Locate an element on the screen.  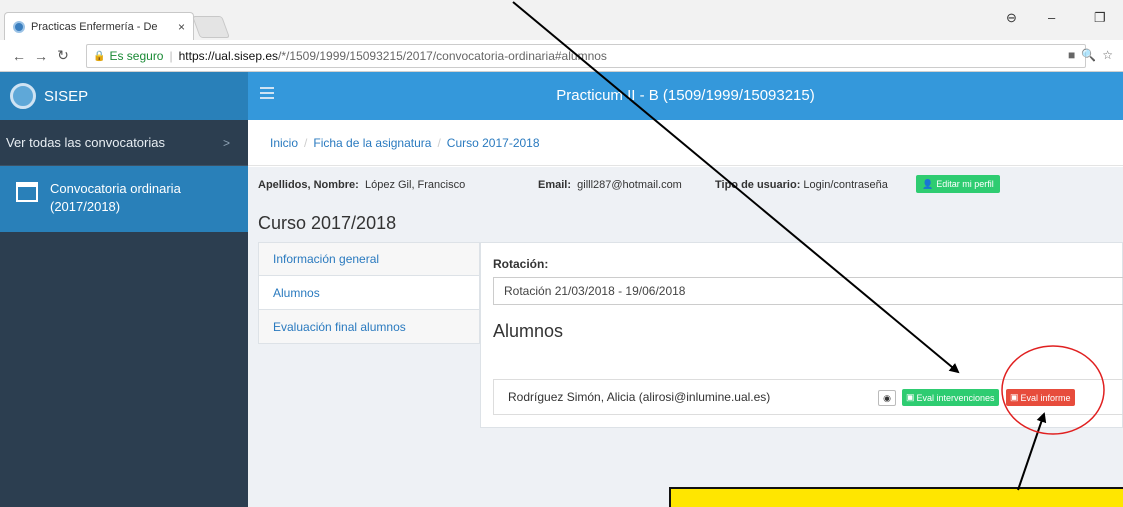
app-header: Practicum II - B (1509/1999/15093215) is located at coordinates (685, 96).